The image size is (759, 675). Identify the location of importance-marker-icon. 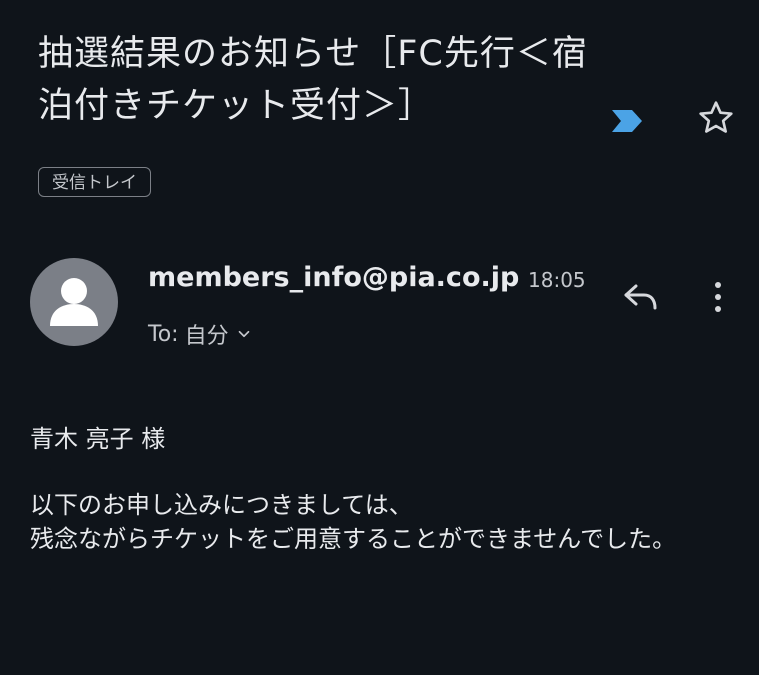
(627, 121).